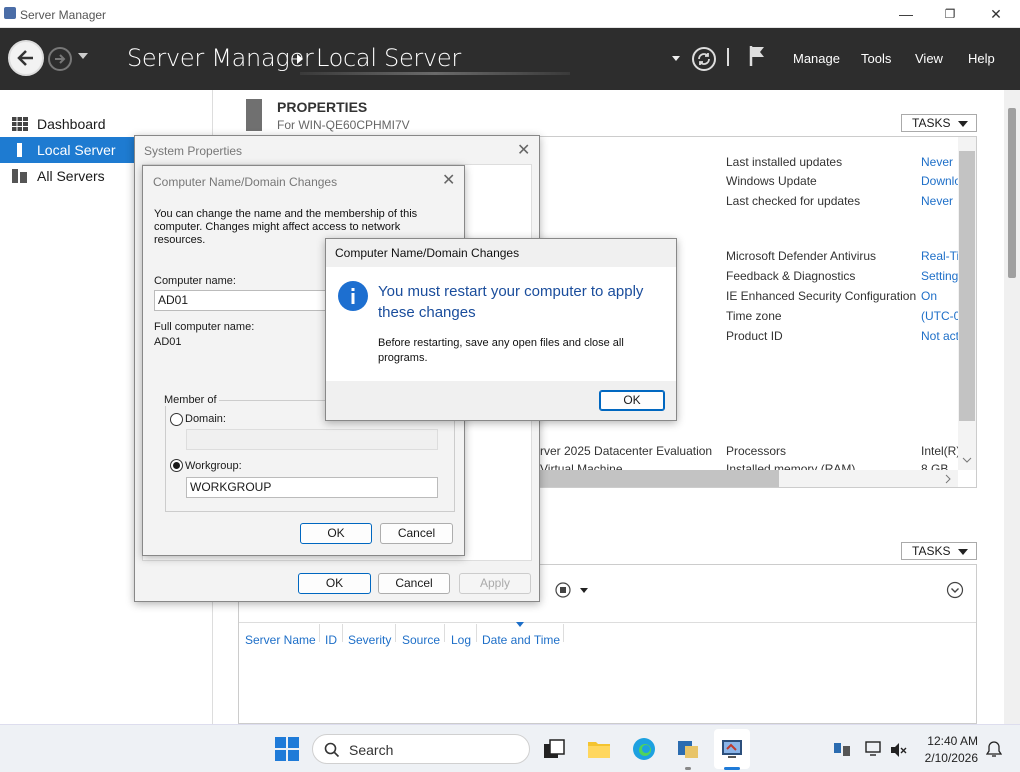 This screenshot has width=1020, height=772. I want to click on domain-radio, so click(176, 419).